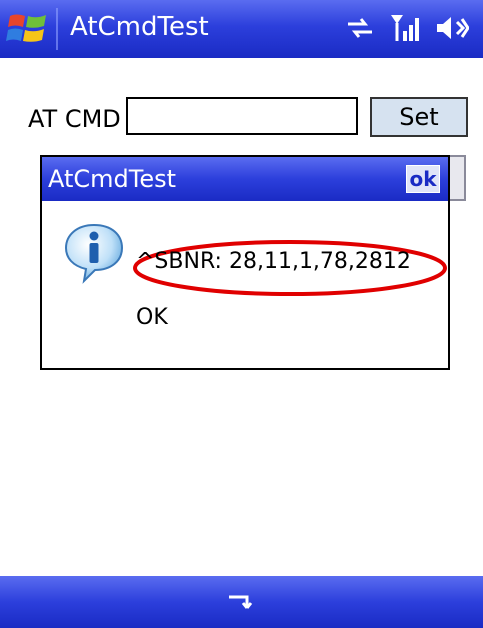  What do you see at coordinates (242, 116) in the screenshot?
I see `at-cmd-input` at bounding box center [242, 116].